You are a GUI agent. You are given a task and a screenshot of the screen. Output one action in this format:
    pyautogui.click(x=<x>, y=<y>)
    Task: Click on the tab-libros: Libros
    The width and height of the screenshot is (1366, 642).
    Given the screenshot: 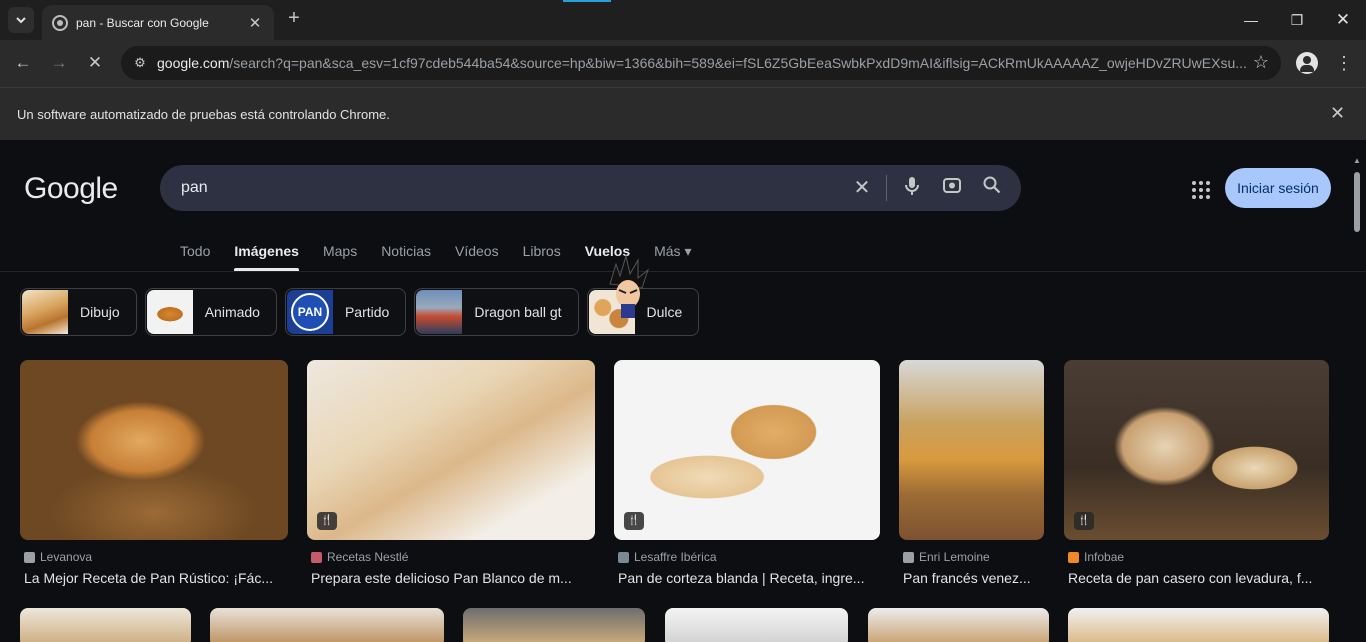 What is the action you would take?
    pyautogui.click(x=542, y=254)
    